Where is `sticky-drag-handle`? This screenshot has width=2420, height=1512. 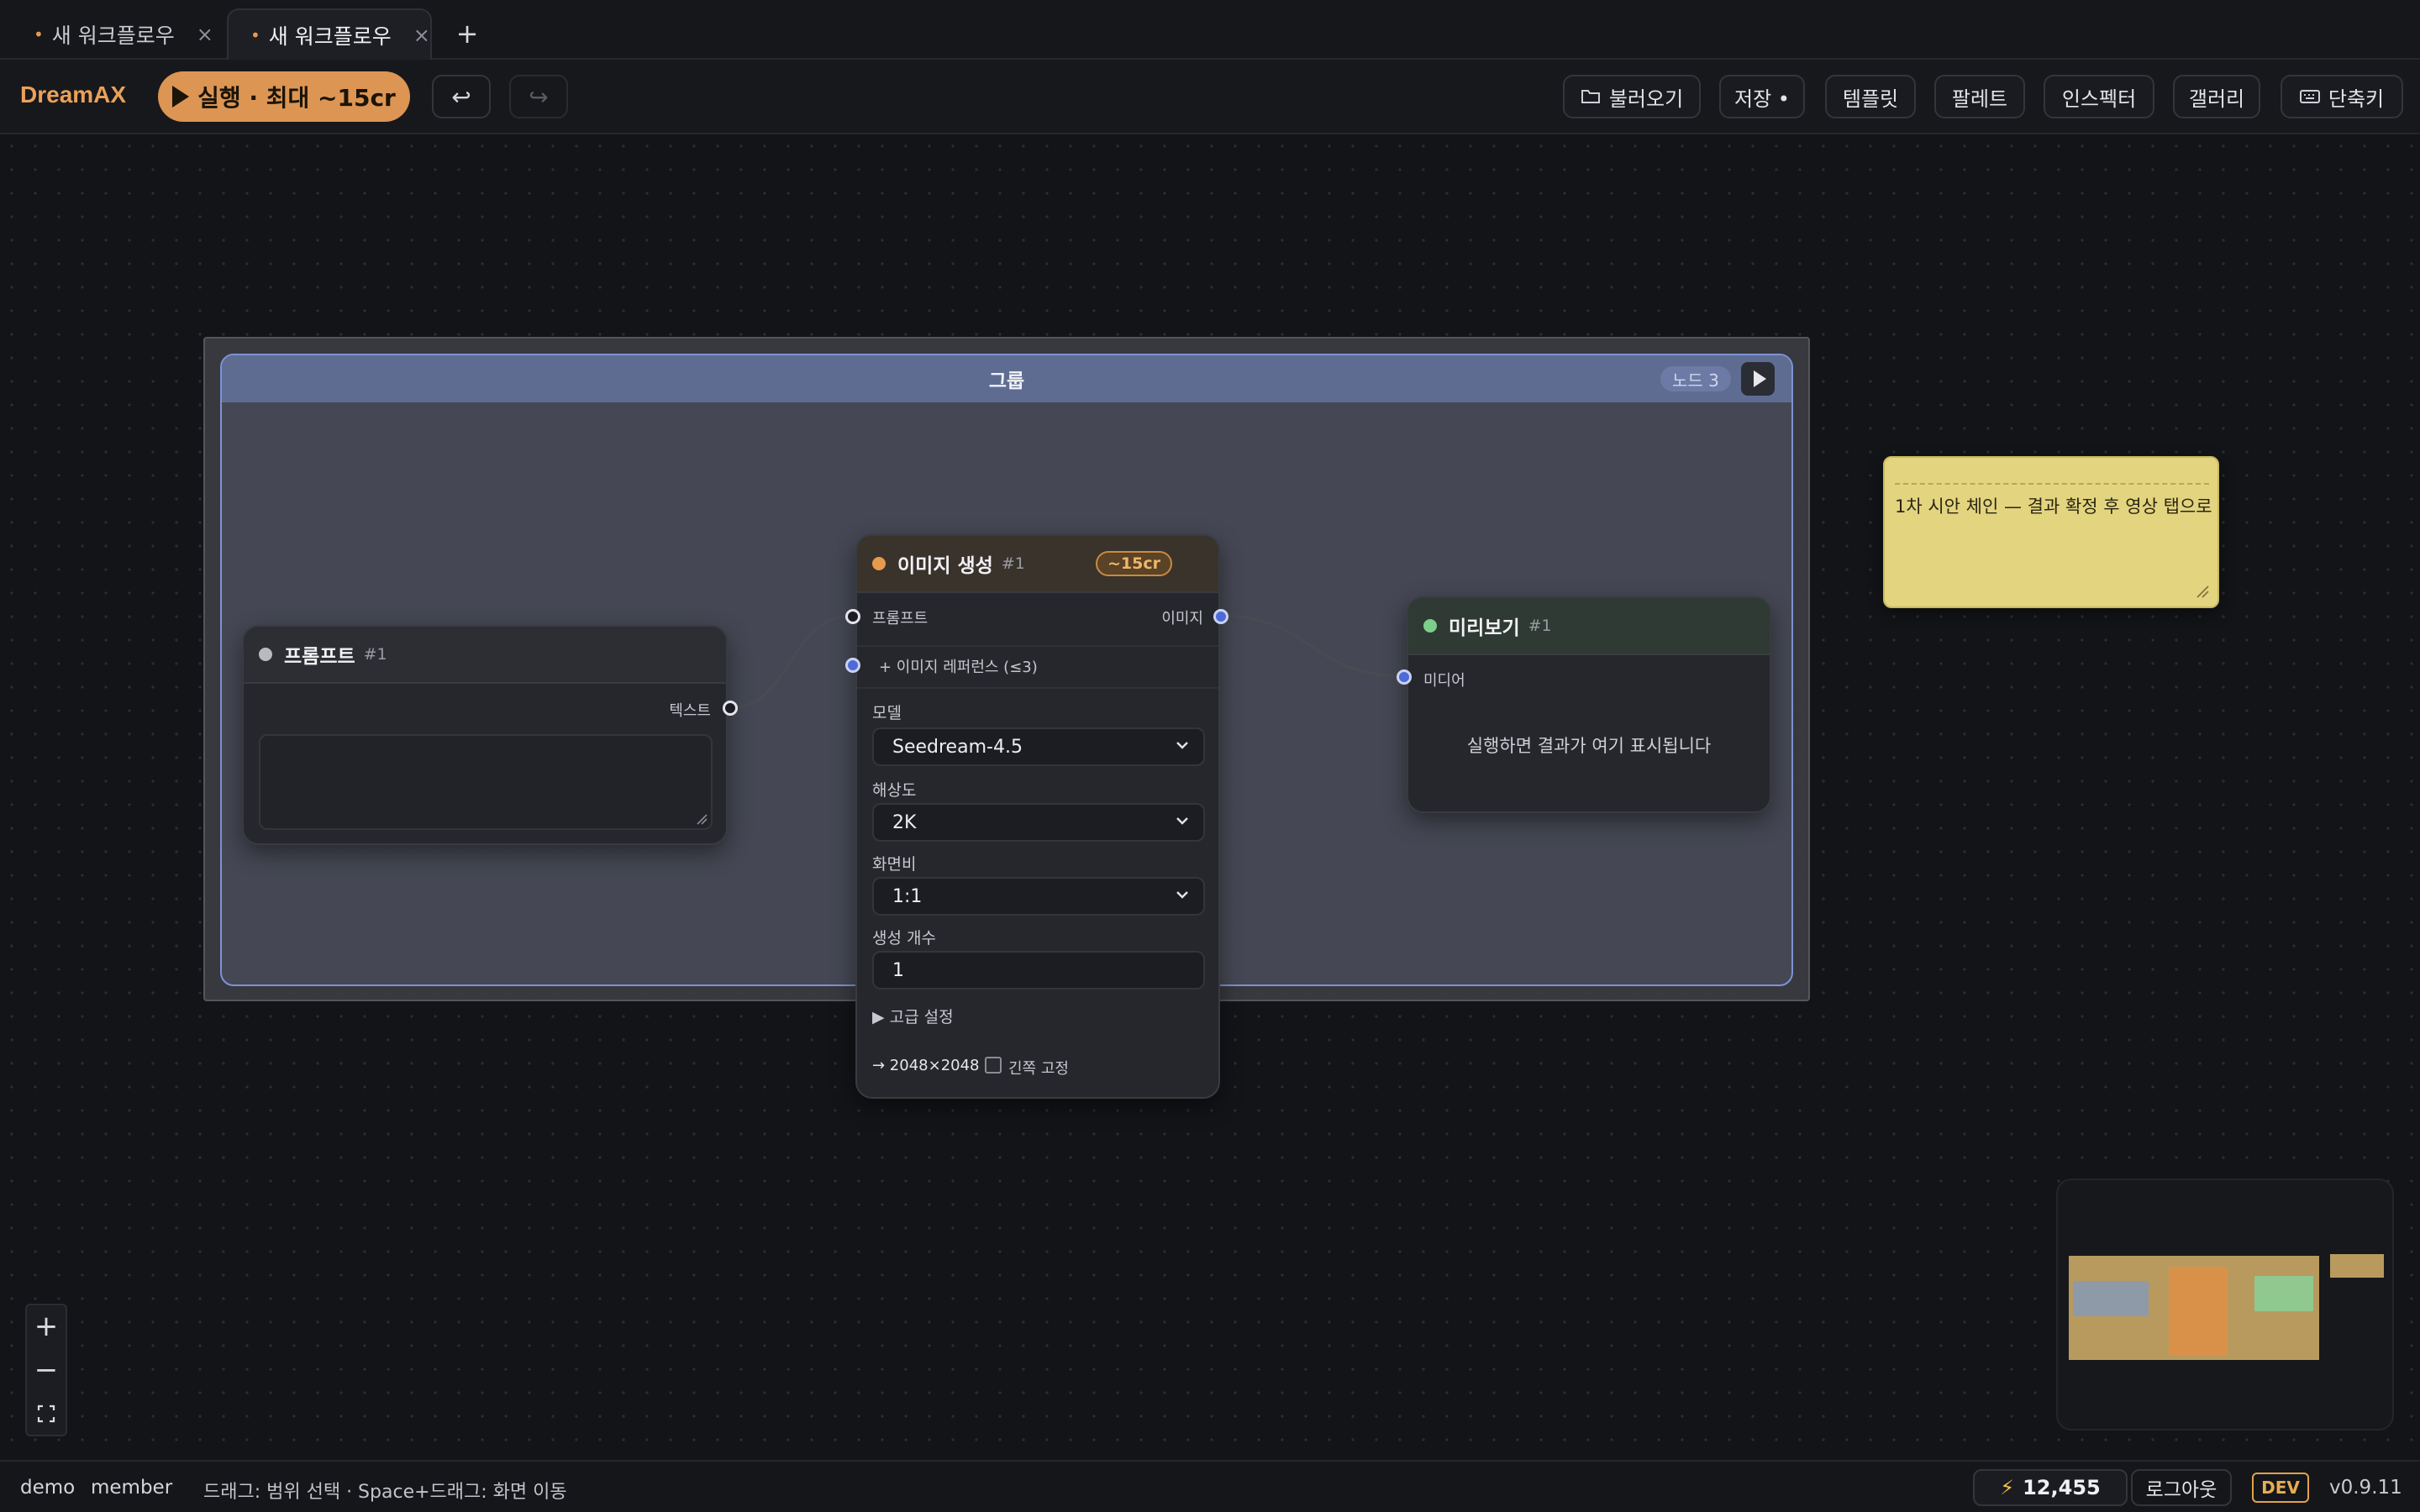
sticky-drag-handle is located at coordinates (2052, 484).